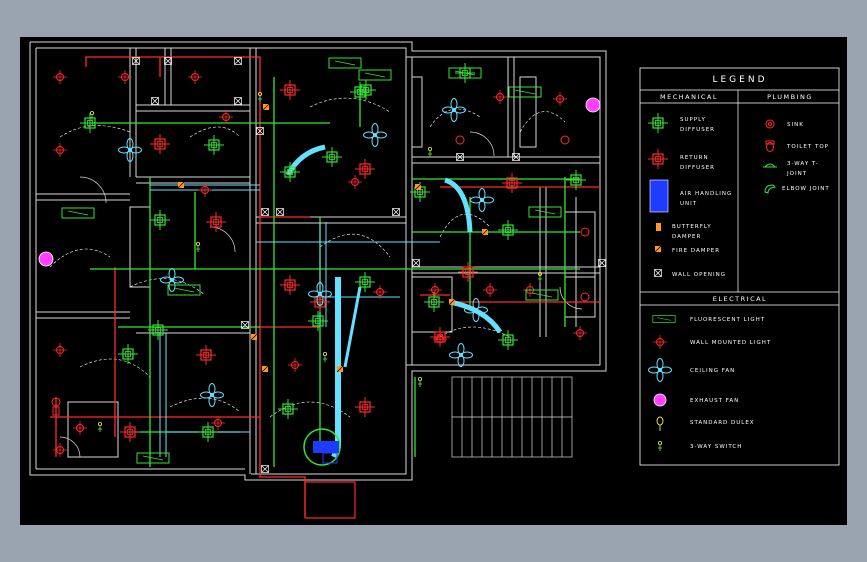 Image resolution: width=867 pixels, height=562 pixels. What do you see at coordinates (330, 500) in the screenshot?
I see `outside-unit` at bounding box center [330, 500].